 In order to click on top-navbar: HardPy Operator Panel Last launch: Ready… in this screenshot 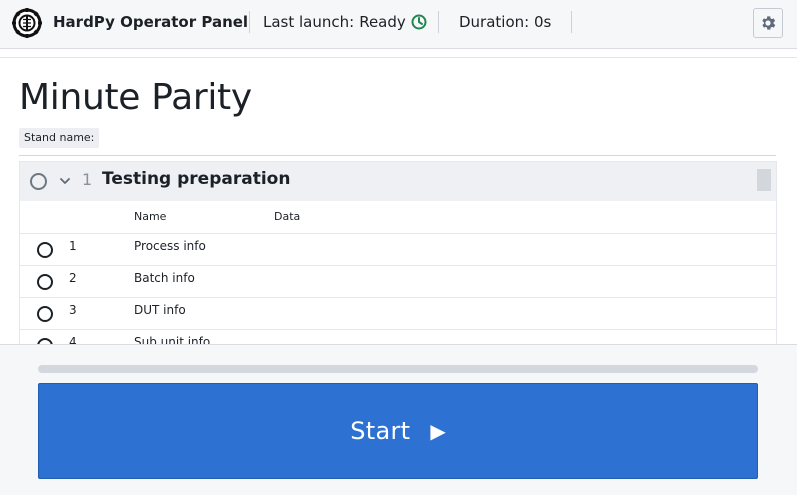, I will do `click(398, 24)`.